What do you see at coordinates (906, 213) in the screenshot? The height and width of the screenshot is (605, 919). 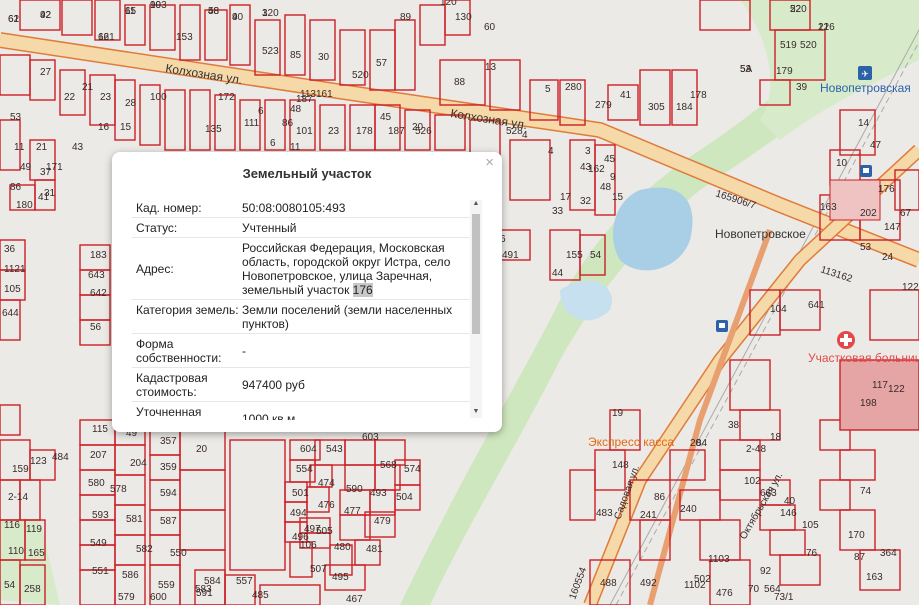 I see `parcel-number-label: 67` at bounding box center [906, 213].